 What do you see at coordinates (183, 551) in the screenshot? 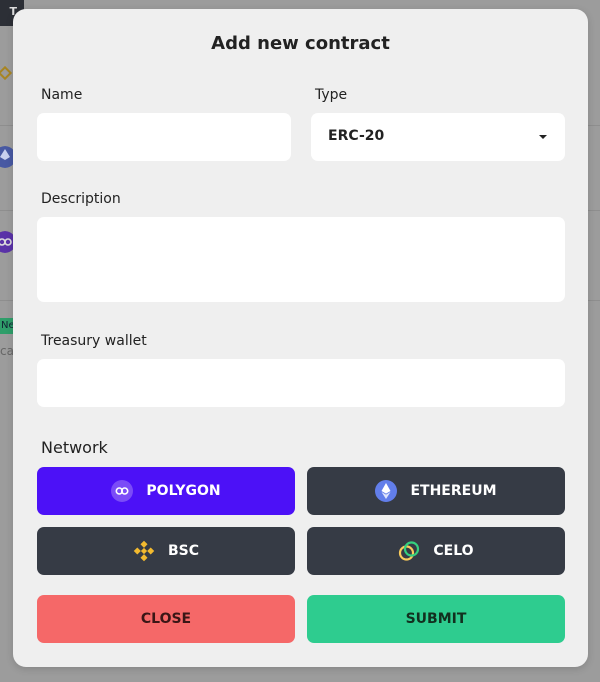
I see `network-bsc-label: BSC` at bounding box center [183, 551].